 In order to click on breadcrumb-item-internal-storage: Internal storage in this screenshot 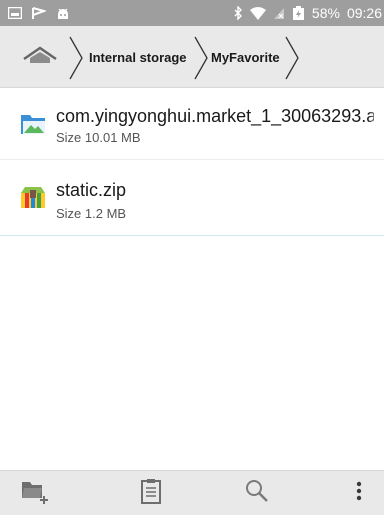, I will do `click(138, 57)`.